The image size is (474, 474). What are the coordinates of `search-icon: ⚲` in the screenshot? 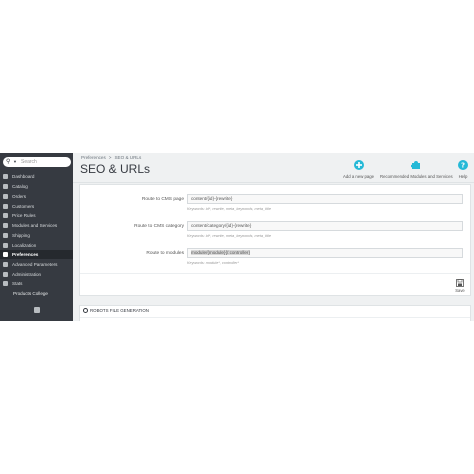 It's located at (8, 162).